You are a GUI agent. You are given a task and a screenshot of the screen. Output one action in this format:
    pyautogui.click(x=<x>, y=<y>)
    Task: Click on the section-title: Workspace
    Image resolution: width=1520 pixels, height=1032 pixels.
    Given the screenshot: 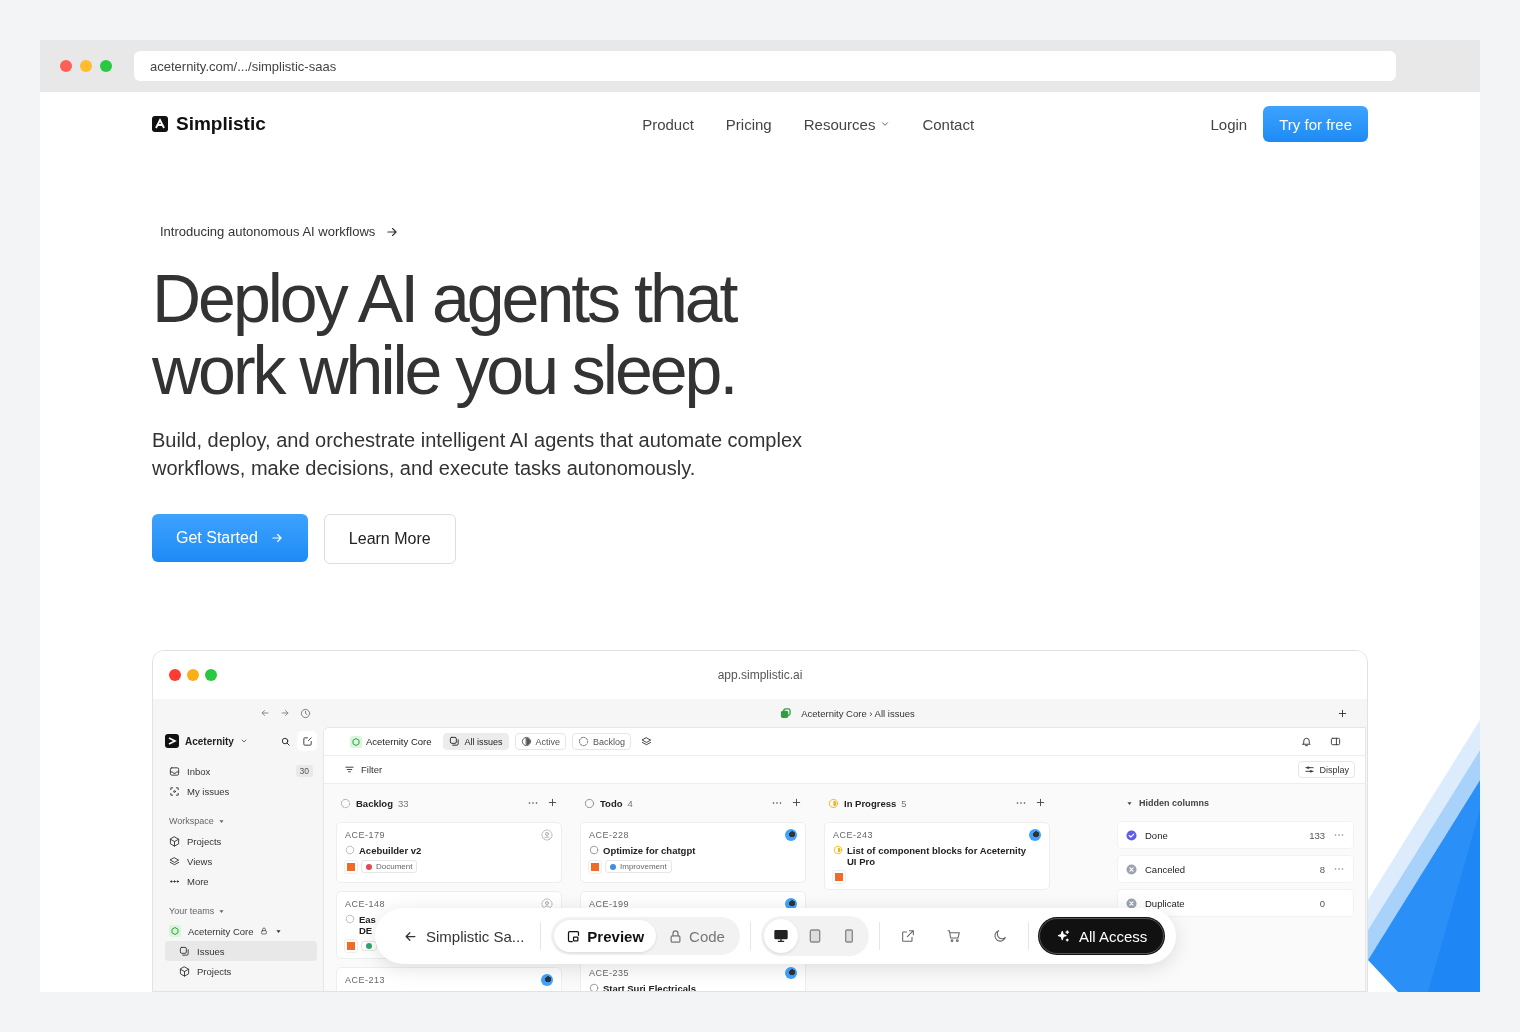 What is the action you would take?
    pyautogui.click(x=191, y=821)
    